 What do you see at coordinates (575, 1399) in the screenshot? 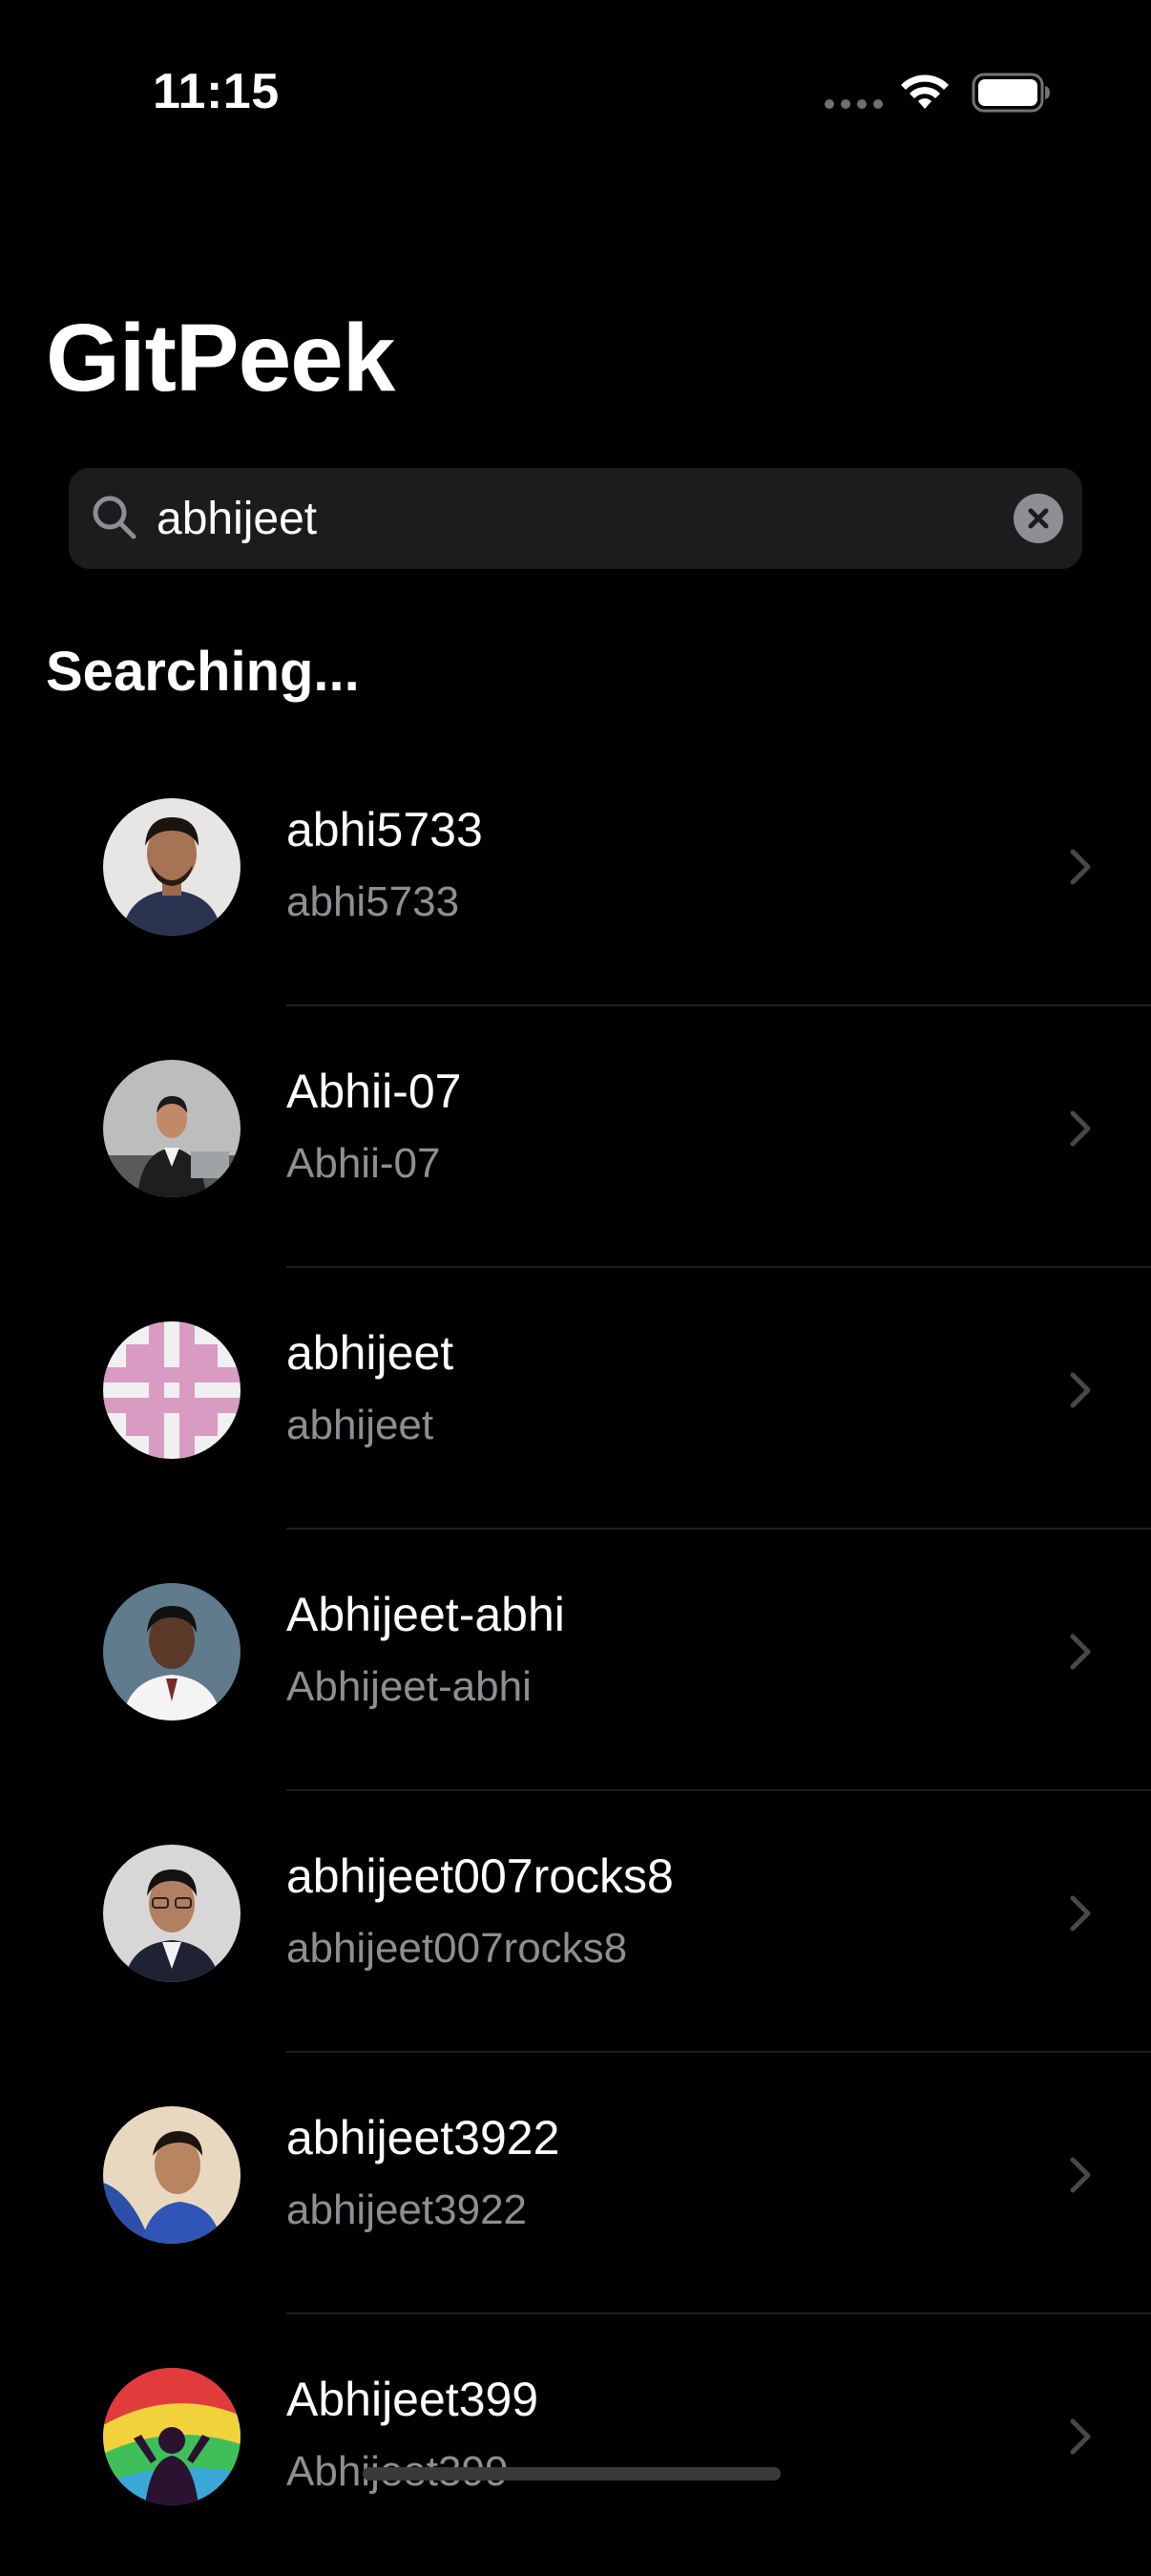
I see `list-item: abhijeet abhijeet` at bounding box center [575, 1399].